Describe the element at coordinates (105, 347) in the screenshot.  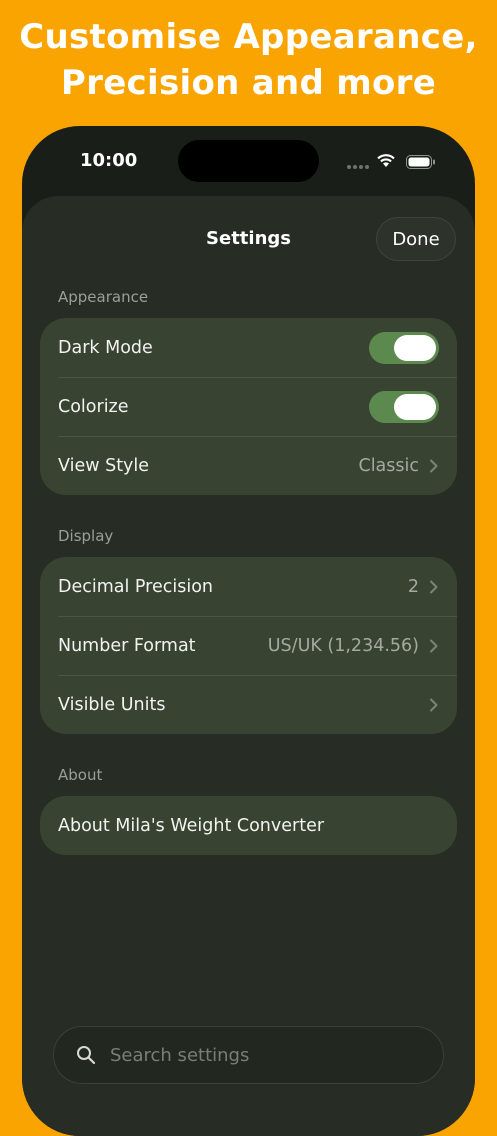
I see `dark-mode-label: Dark Mode` at that location.